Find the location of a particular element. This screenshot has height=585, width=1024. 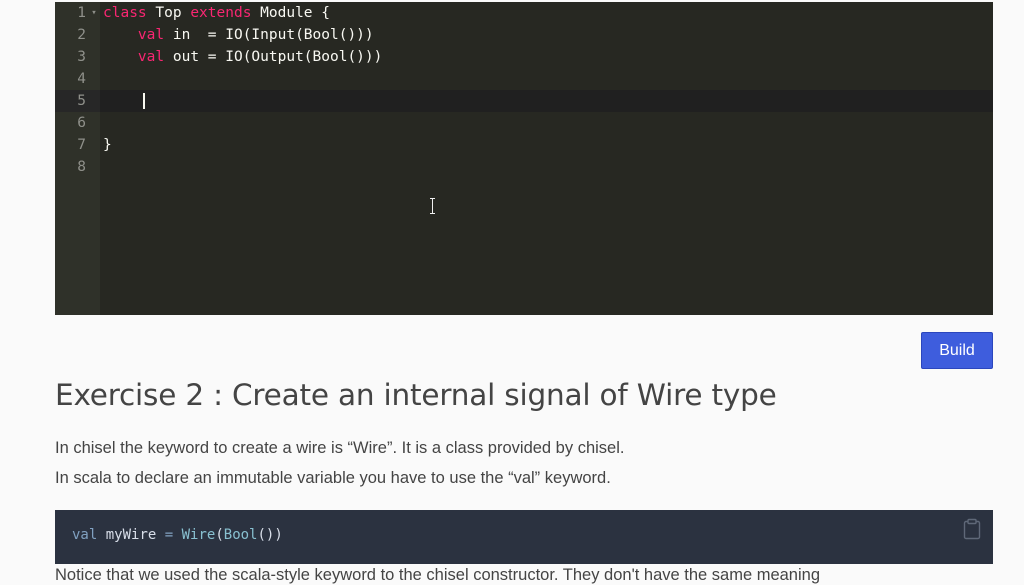

code-text: class Top extends Module { is located at coordinates (216, 13).